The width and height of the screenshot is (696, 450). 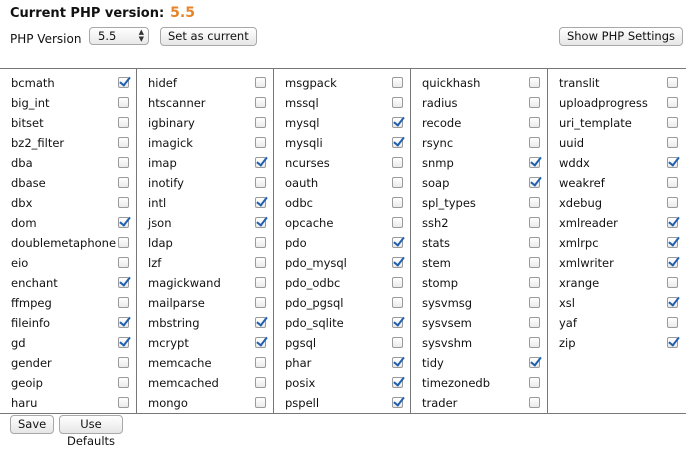 What do you see at coordinates (620, 36) in the screenshot?
I see `show-php-settings-button: Show PHP Settings` at bounding box center [620, 36].